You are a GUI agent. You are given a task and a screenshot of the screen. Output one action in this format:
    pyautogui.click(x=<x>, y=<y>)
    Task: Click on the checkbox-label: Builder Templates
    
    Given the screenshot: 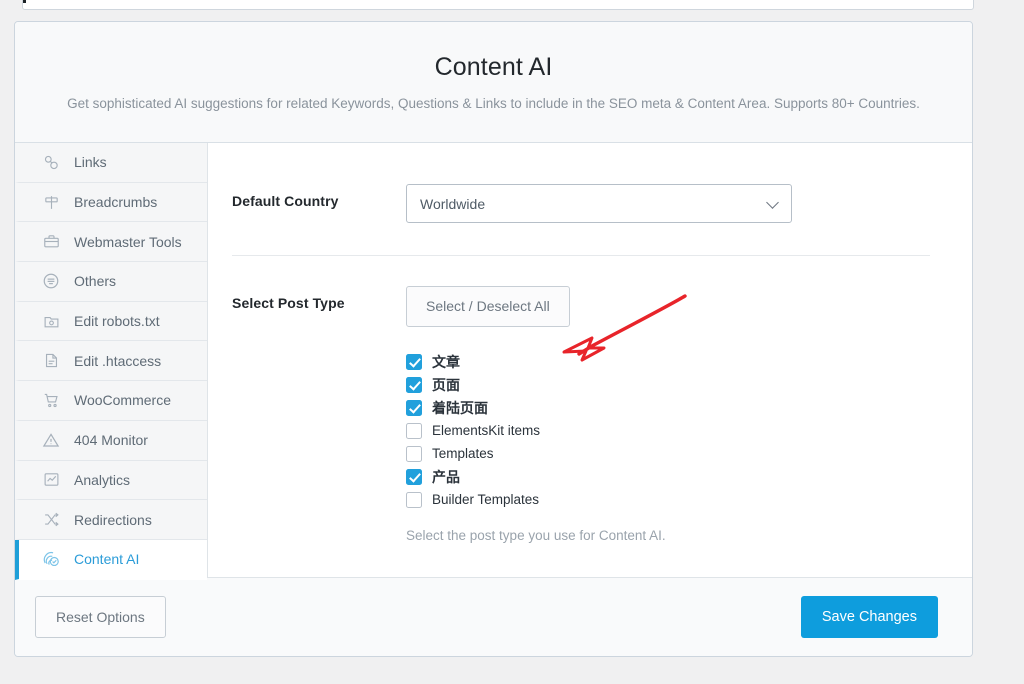 What is the action you would take?
    pyautogui.click(x=486, y=499)
    